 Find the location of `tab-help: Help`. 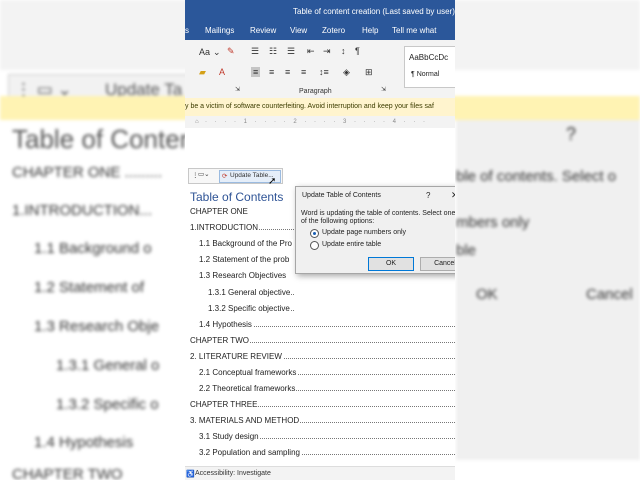

tab-help: Help is located at coordinates (370, 30).